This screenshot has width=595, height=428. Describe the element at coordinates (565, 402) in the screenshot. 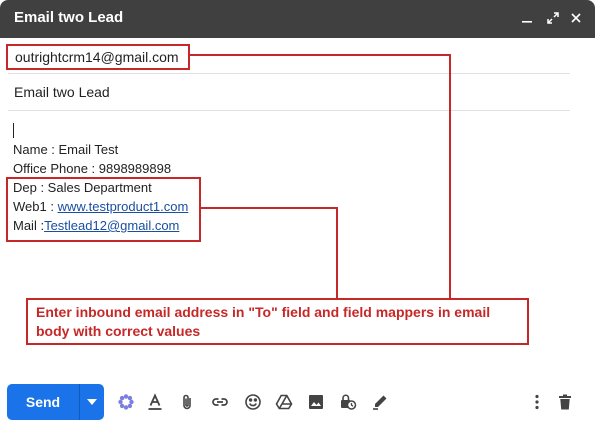

I see `trash-icon` at that location.